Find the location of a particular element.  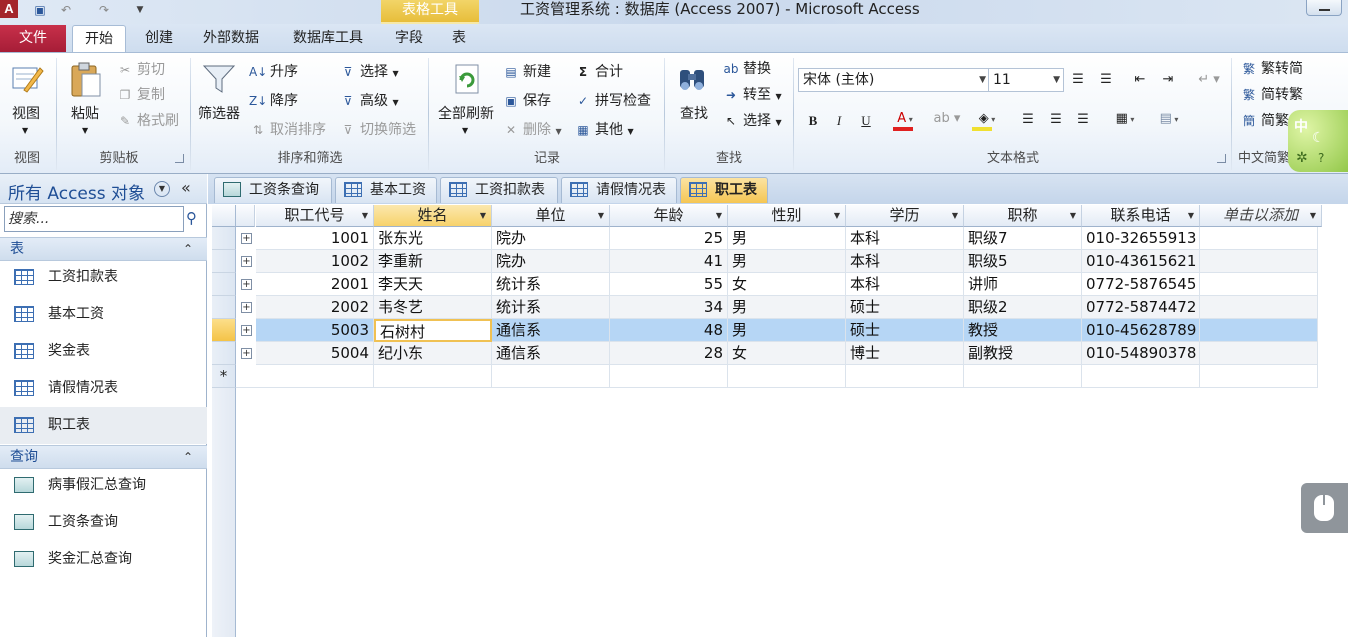

simp-to-trad-button: 繁简转繁 is located at coordinates (1271, 95).